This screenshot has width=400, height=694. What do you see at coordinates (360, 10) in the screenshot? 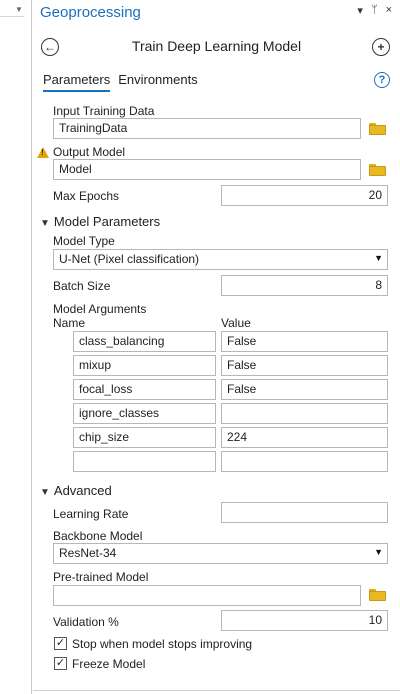
I see `pane-options-icon: ▾` at bounding box center [360, 10].